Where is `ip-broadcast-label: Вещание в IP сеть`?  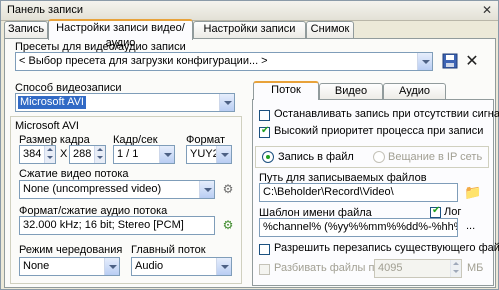 ip-broadcast-label: Вещание в IP сеть is located at coordinates (435, 157).